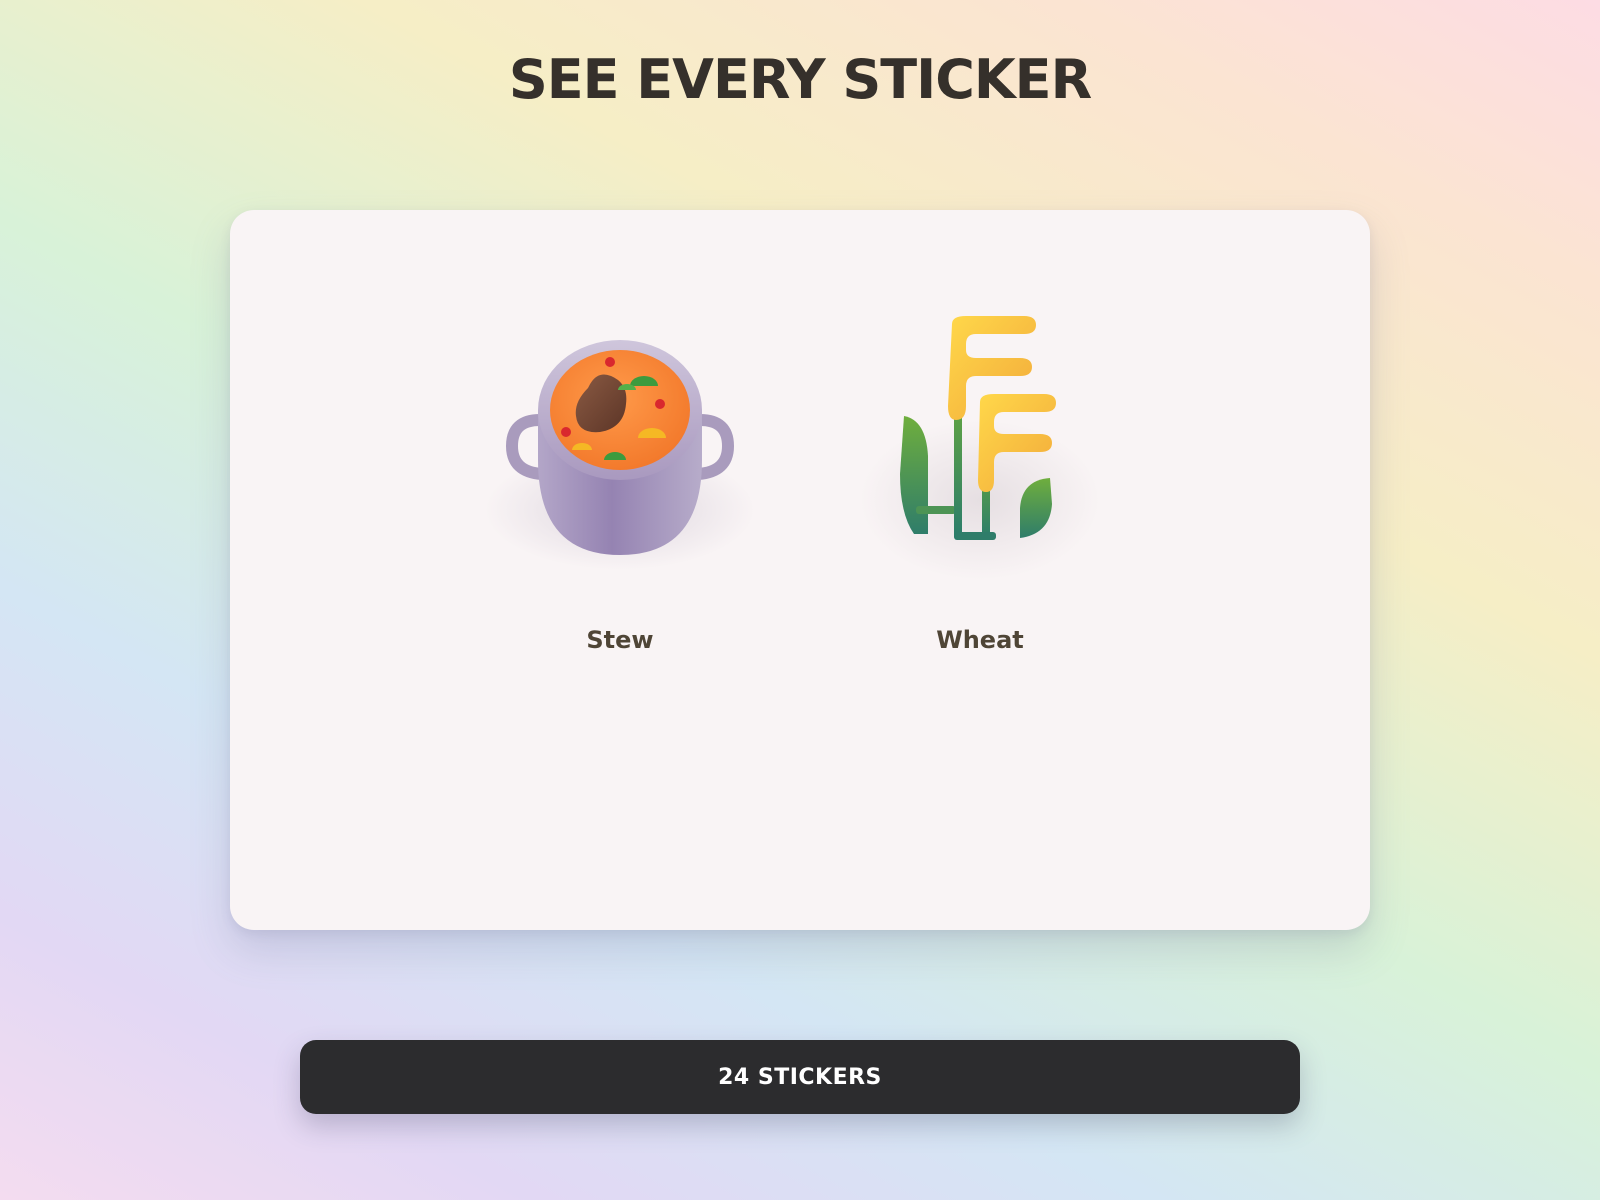 Image resolution: width=1600 pixels, height=1200 pixels. What do you see at coordinates (800, 79) in the screenshot?
I see `page-title: SEE EVERY STICKER` at bounding box center [800, 79].